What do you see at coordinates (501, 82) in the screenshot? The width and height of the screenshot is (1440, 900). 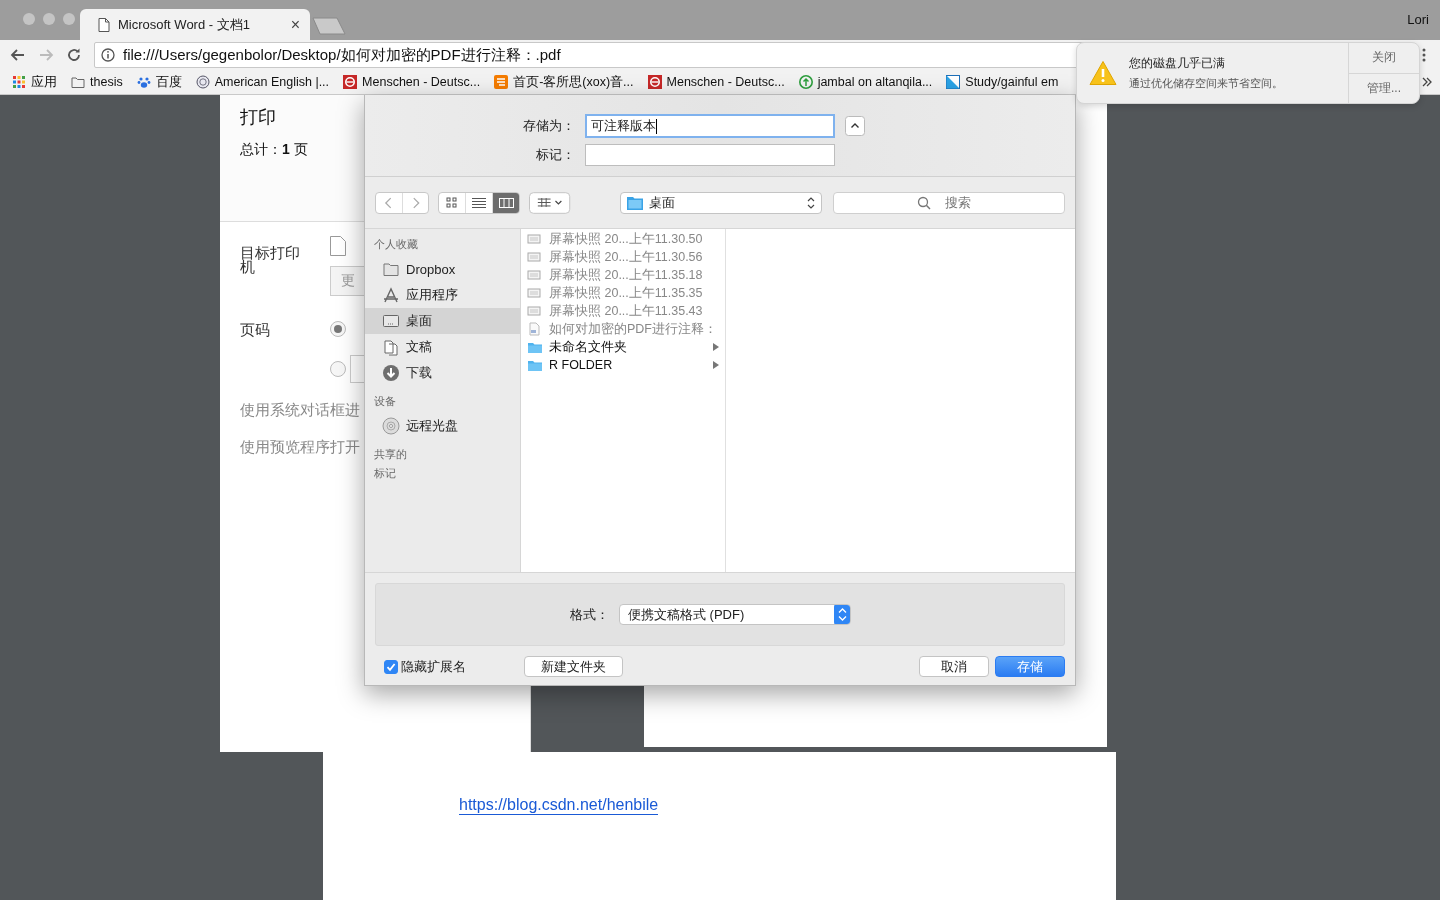 I see `square-logo-icon` at bounding box center [501, 82].